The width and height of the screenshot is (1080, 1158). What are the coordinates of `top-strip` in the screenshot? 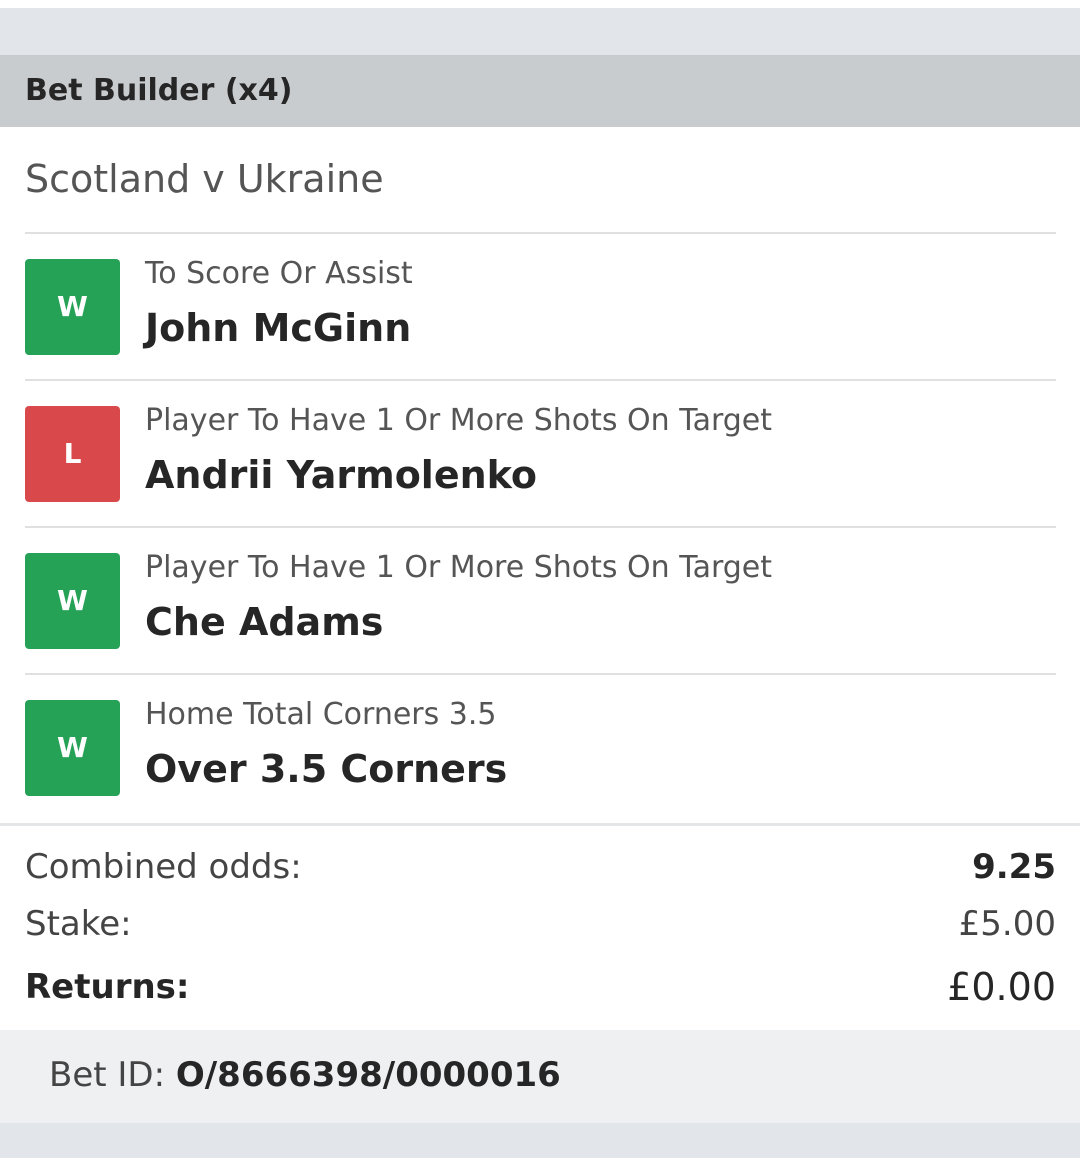 It's located at (540, 4).